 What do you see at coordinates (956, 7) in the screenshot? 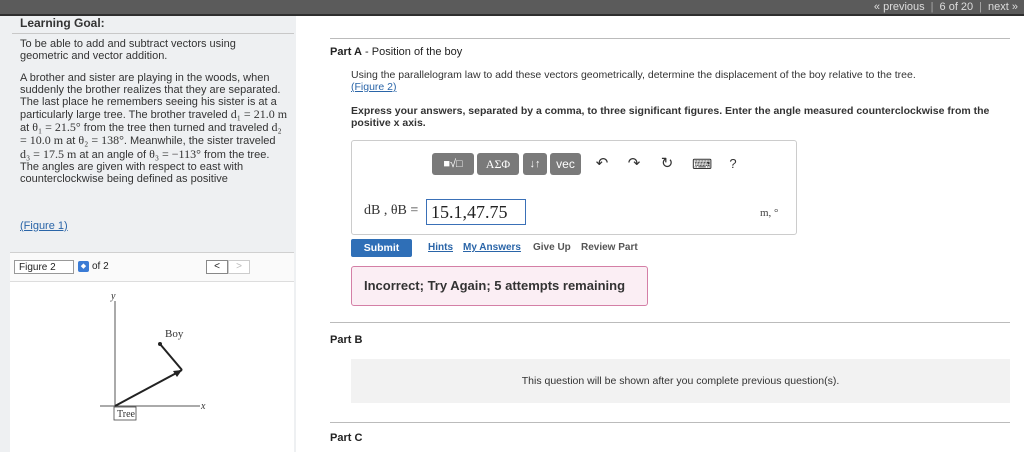
I see `question-position: 6 of 20` at bounding box center [956, 7].